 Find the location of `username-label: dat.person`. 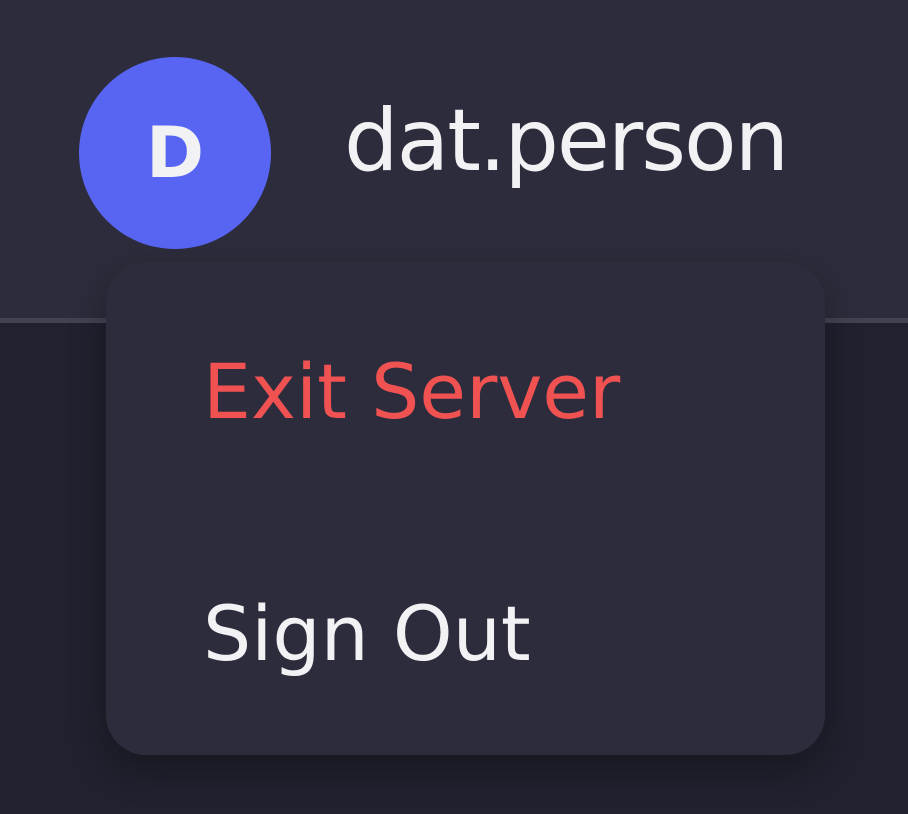

username-label: dat.person is located at coordinates (566, 141).